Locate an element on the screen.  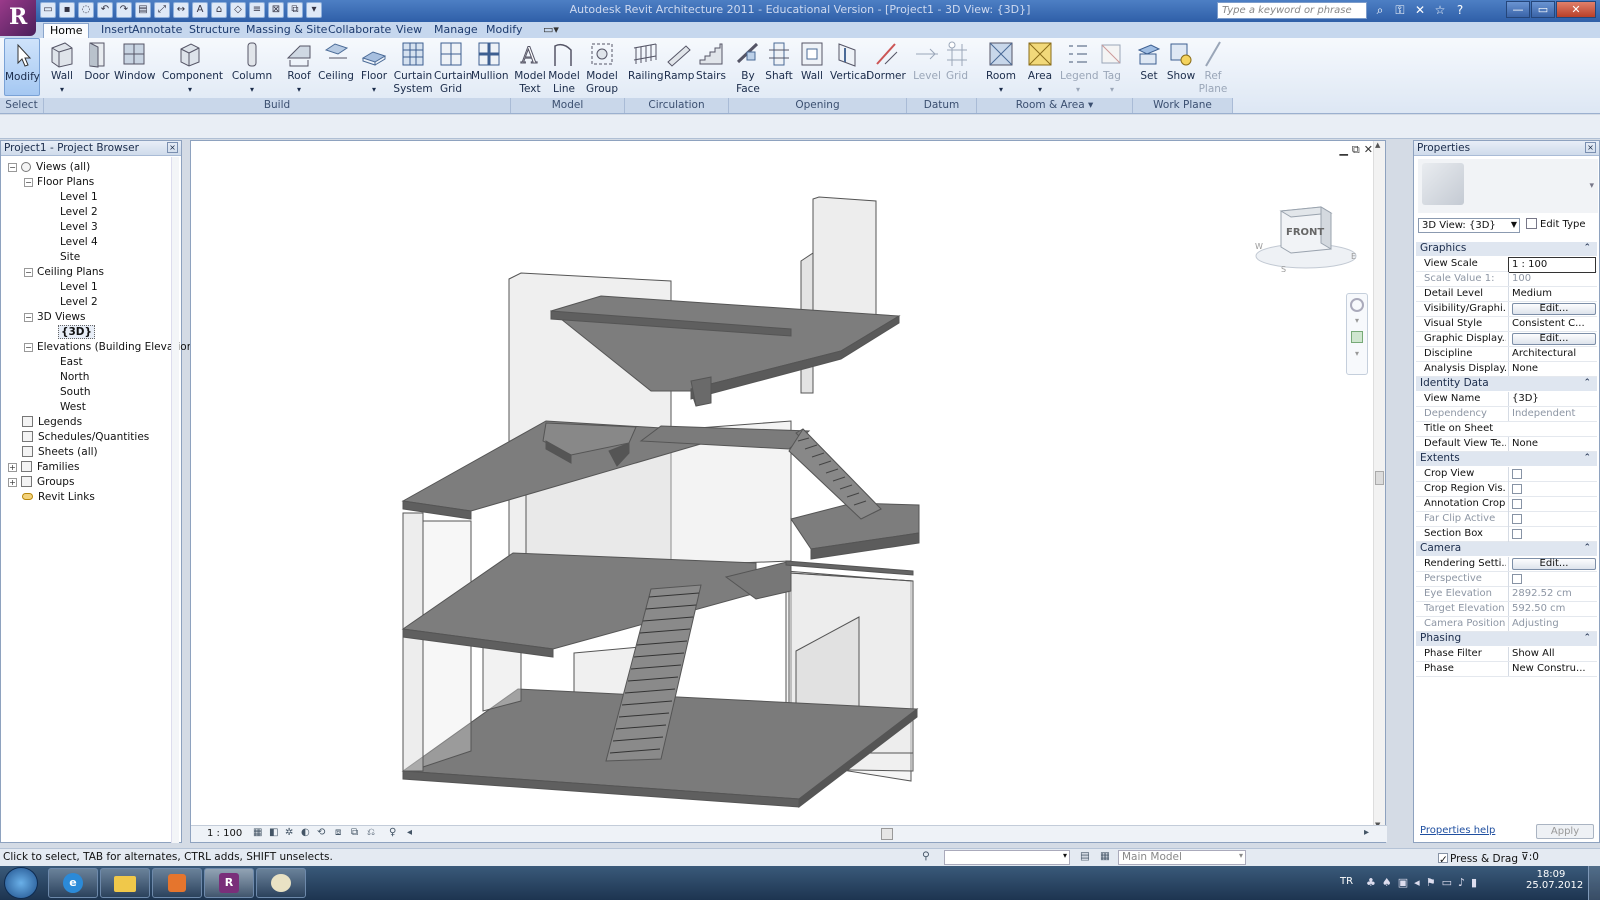
subscription-icon: ⚿ is located at coordinates (1400, 10).